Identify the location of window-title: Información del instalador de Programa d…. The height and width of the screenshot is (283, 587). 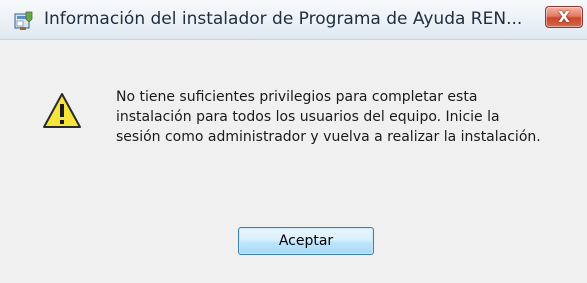
(283, 19).